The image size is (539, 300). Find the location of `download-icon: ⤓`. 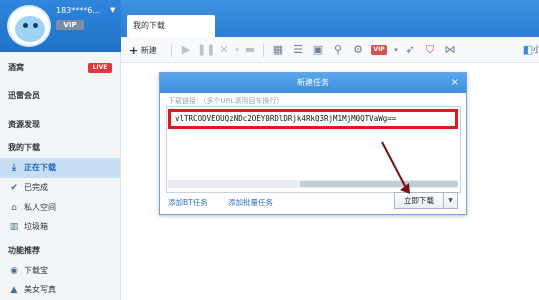

download-icon: ⤓ is located at coordinates (14, 168).